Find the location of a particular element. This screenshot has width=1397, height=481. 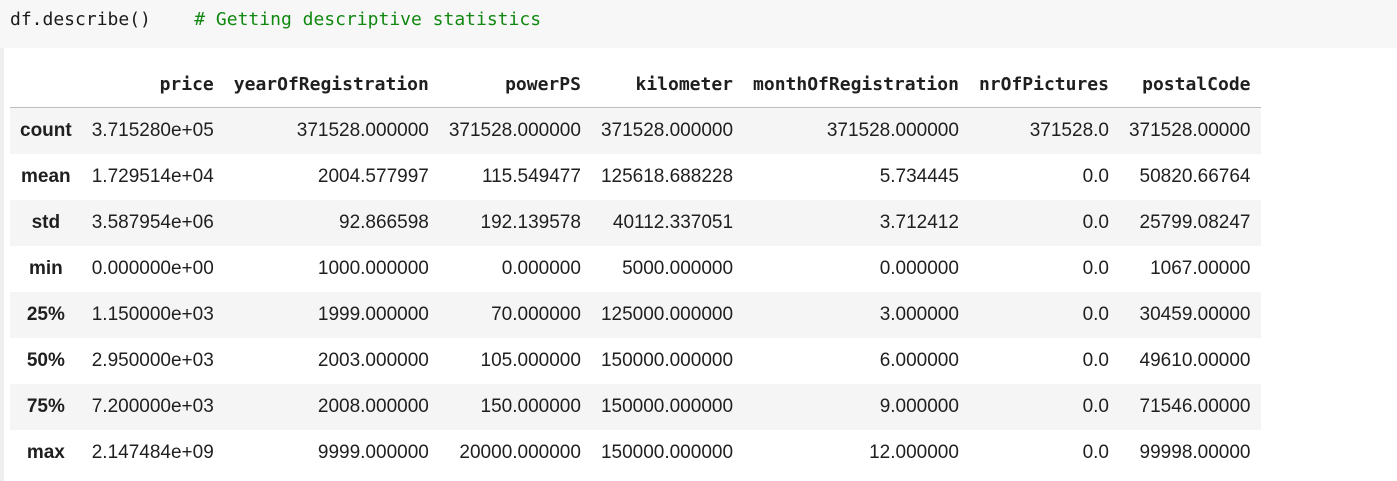

table-cell: 3.715280e+05 is located at coordinates (152, 130).